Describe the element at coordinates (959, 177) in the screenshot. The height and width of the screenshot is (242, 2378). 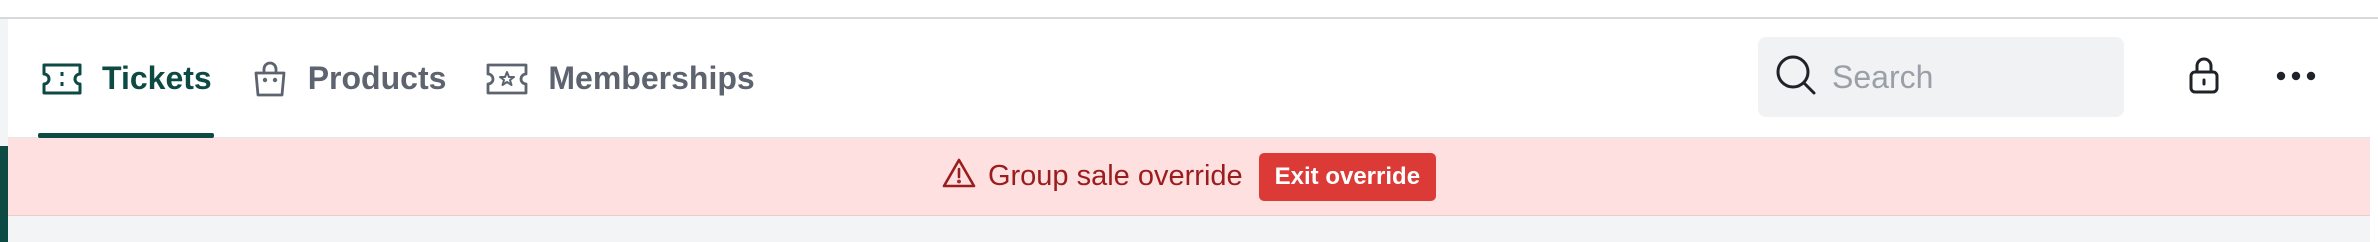
I see `warning-triangle-icon` at that location.